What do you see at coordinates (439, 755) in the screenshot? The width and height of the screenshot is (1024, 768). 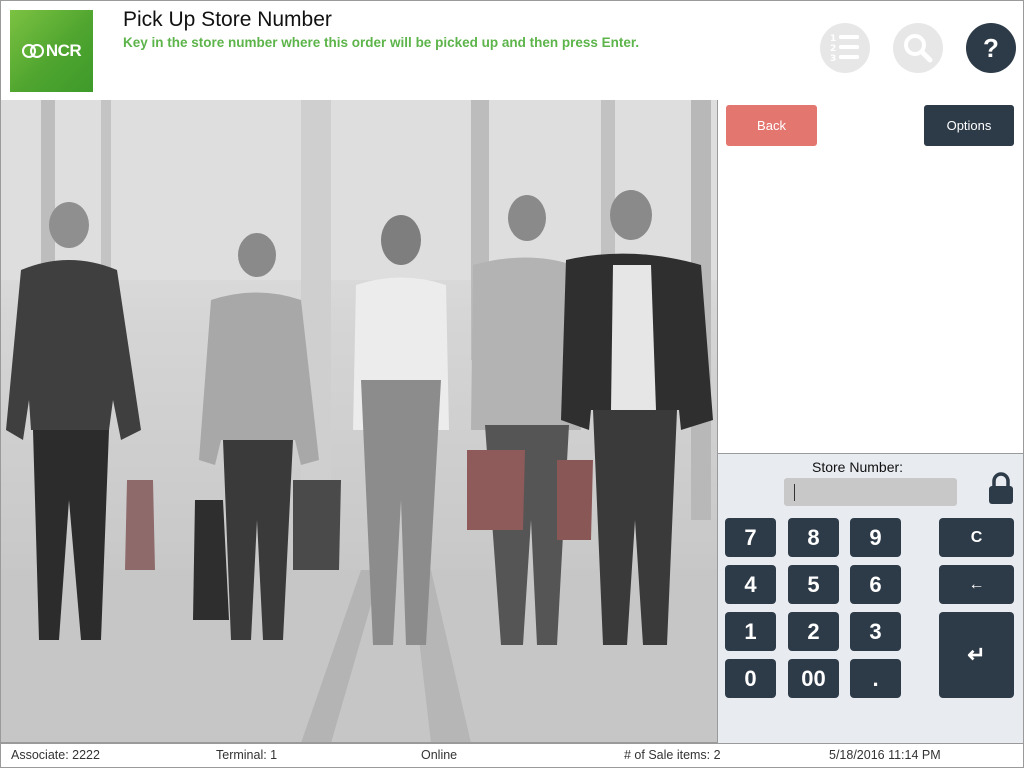 I see `connection-status: Online` at bounding box center [439, 755].